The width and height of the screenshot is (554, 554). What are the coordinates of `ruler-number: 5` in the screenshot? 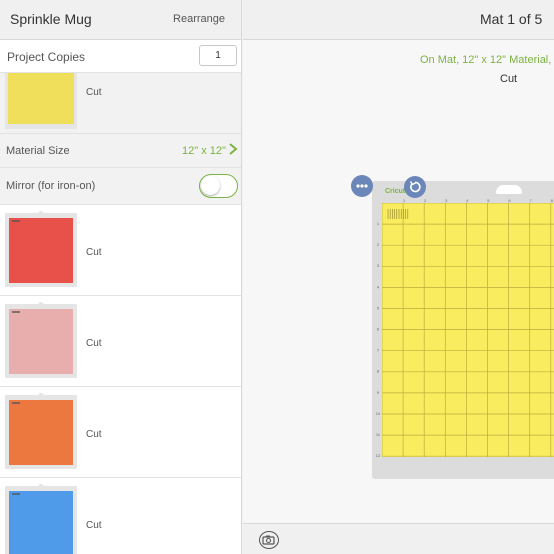 It's located at (378, 307).